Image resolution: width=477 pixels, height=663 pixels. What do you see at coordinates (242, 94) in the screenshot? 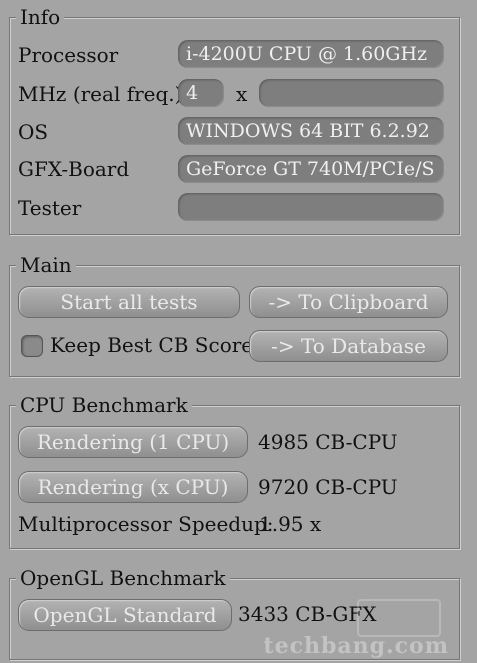
I see `mhz-times-sign: x` at bounding box center [242, 94].